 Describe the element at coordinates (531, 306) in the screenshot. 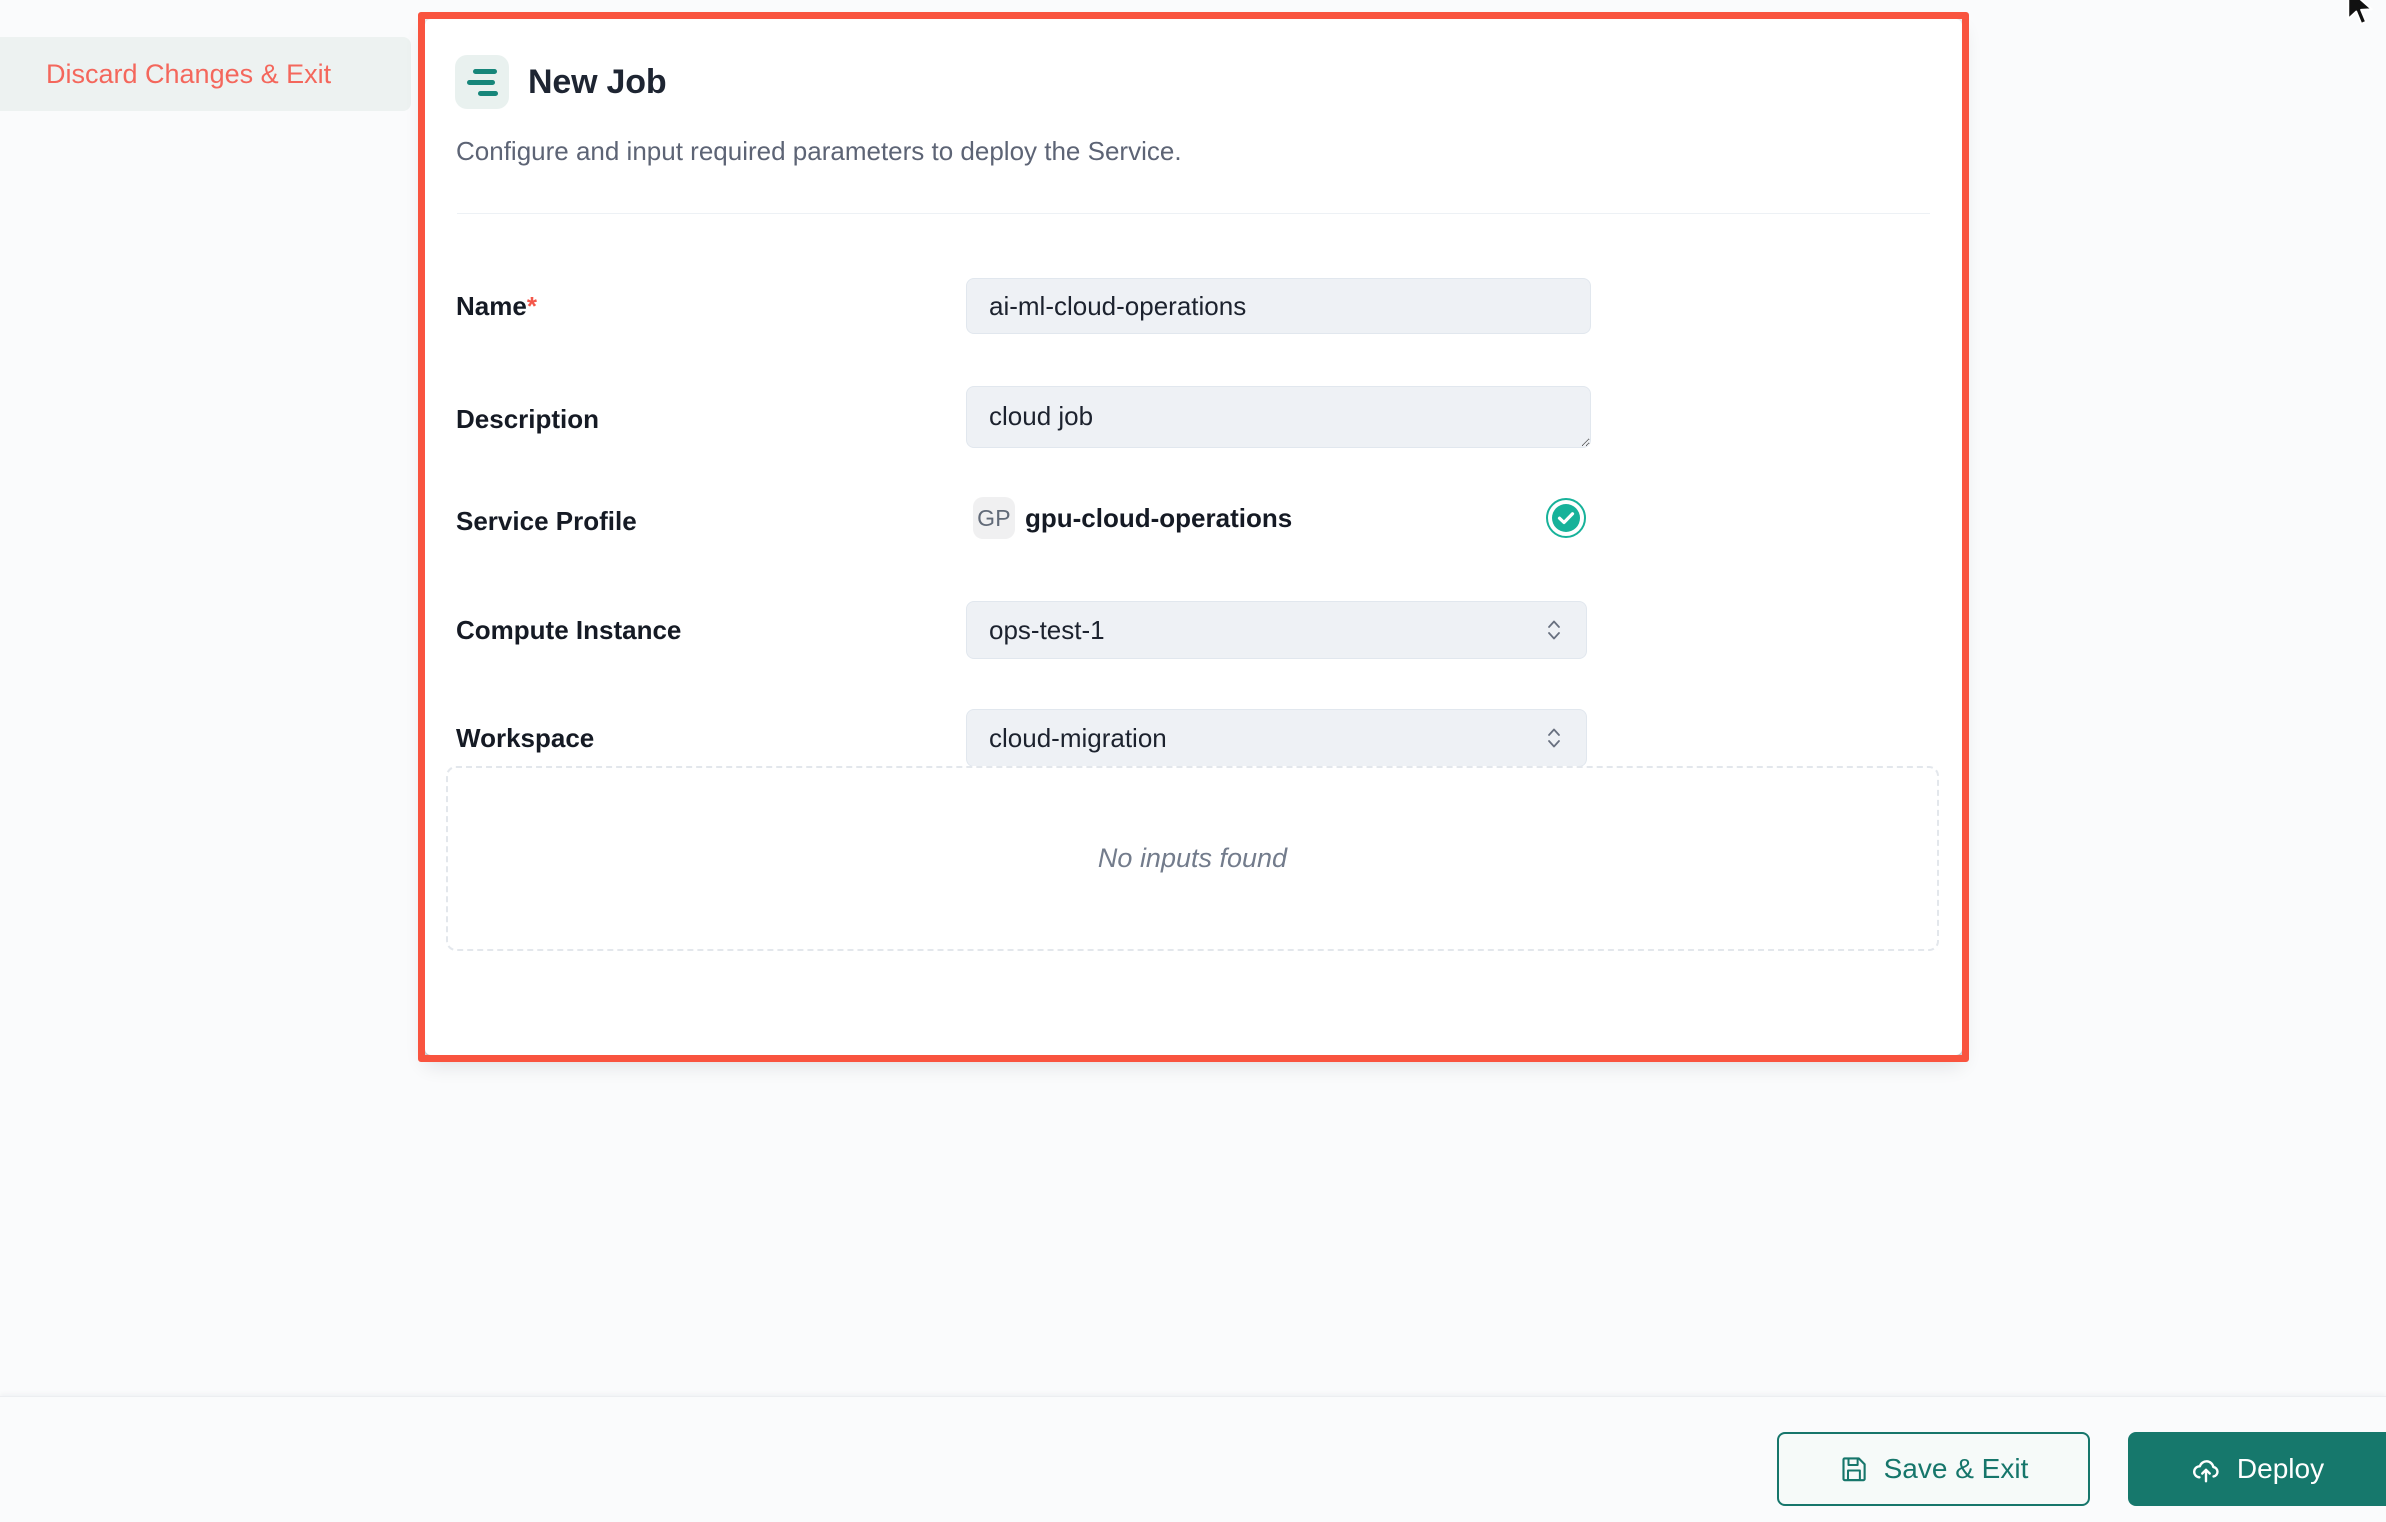

I see `required-asterisk: *` at that location.